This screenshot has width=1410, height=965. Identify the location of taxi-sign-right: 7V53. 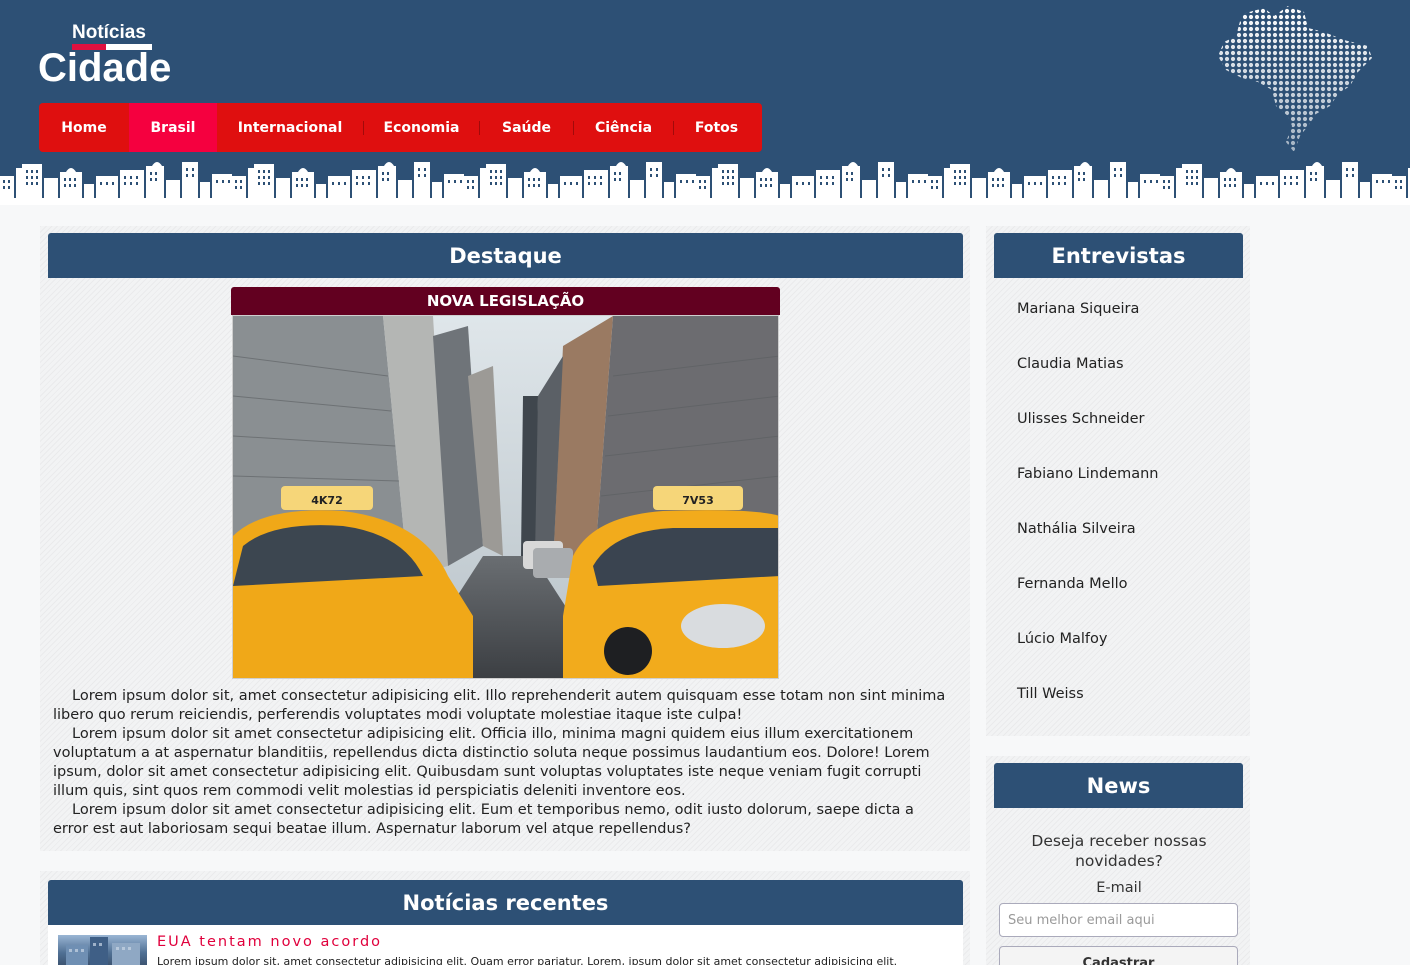
(697, 500).